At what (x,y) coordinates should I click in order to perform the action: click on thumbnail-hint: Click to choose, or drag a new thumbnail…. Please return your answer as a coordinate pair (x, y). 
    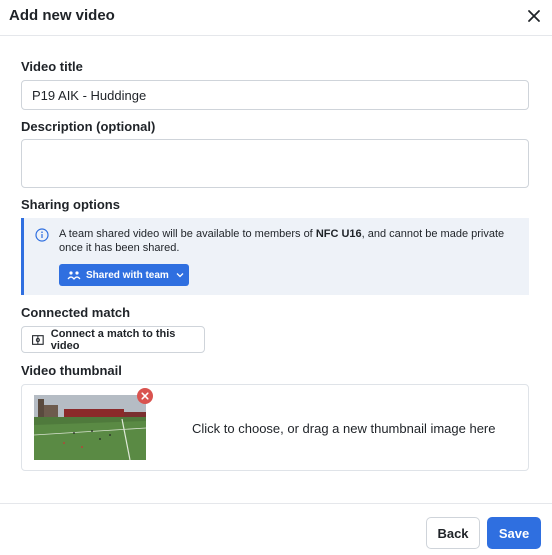
    Looking at the image, I should click on (344, 428).